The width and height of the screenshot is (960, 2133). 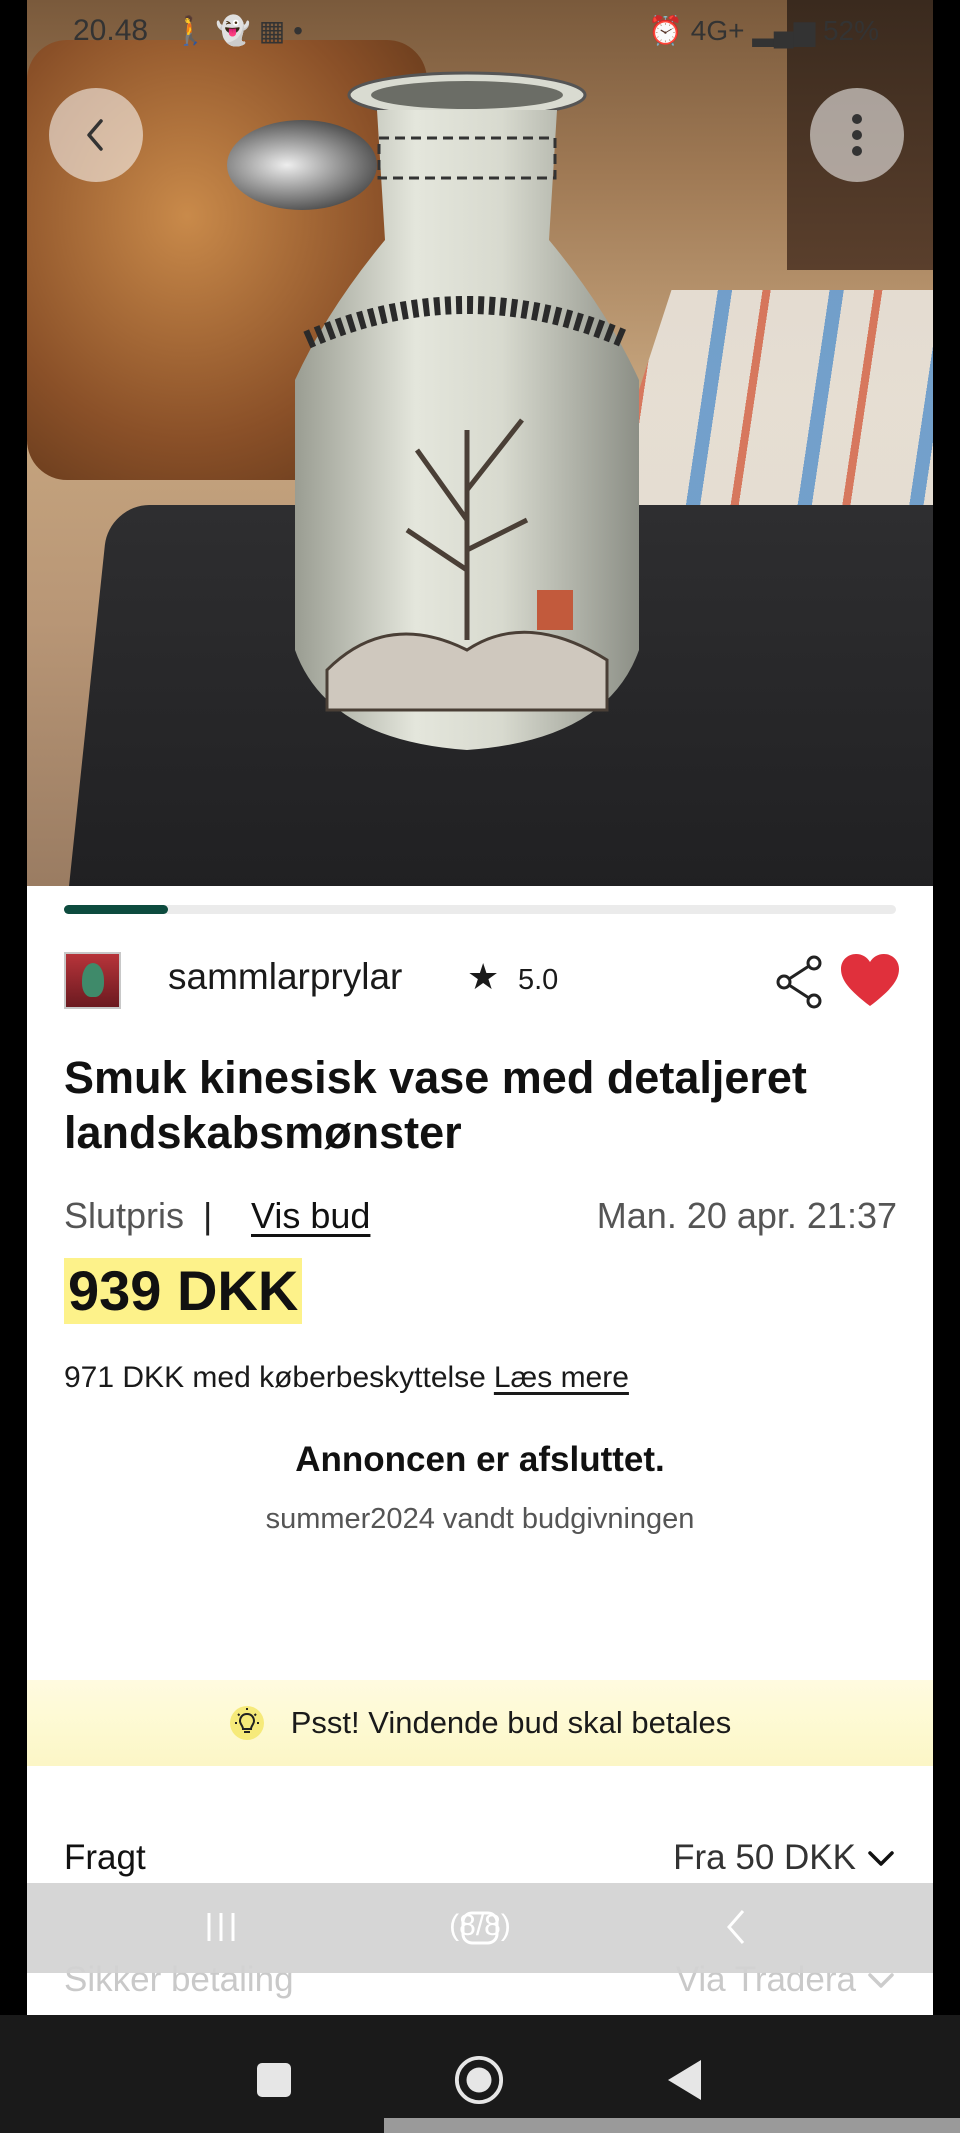 I want to click on recent-apps-icon, so click(x=222, y=1928).